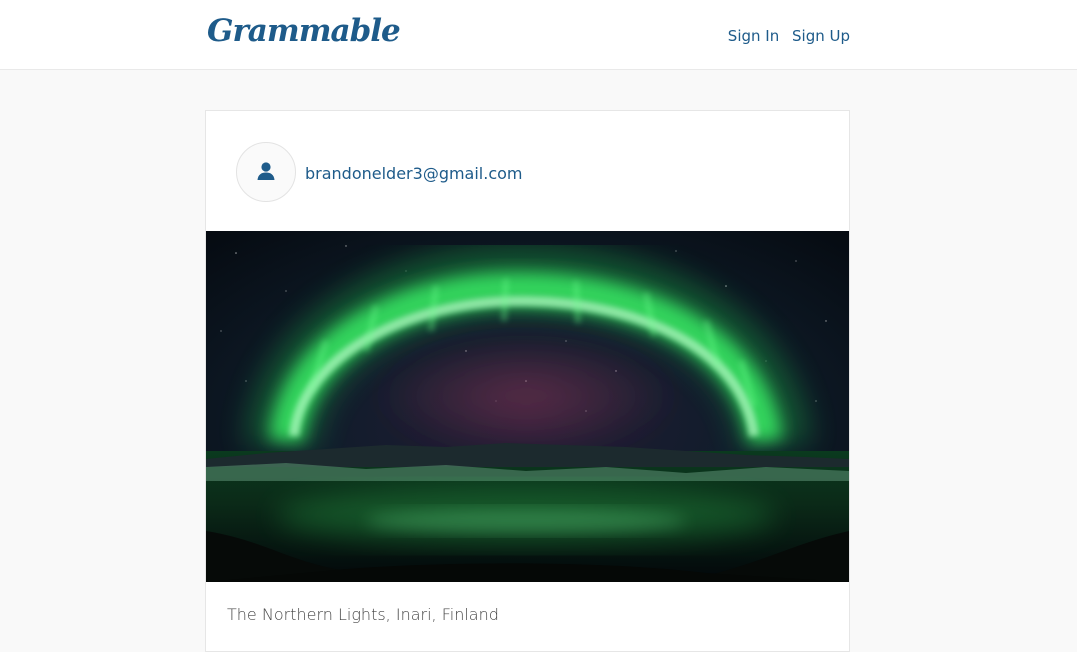  I want to click on post-caption: The Northern Lights, Inari, Finland, so click(363, 614).